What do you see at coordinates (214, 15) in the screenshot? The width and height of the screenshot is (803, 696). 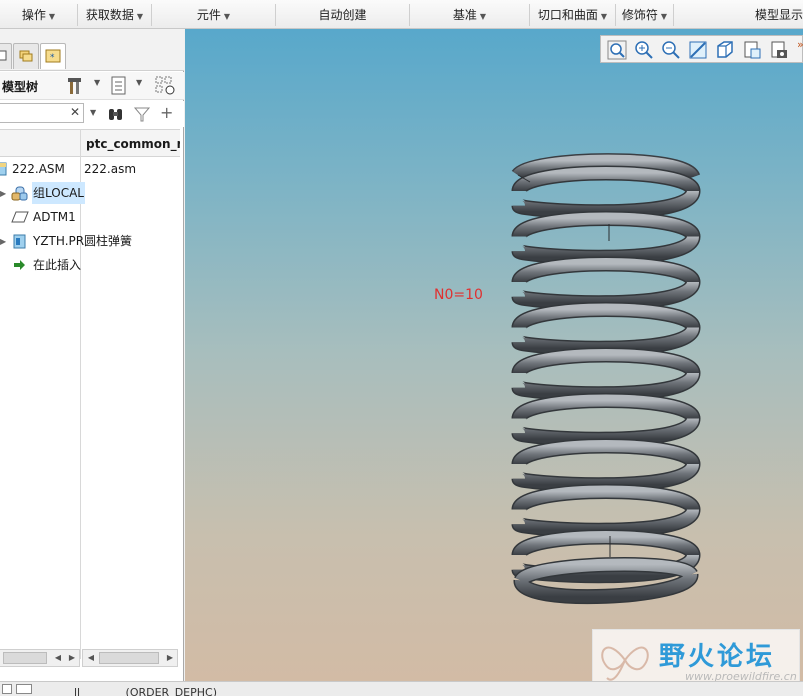 I see `ribbon-group-component: 元件 ▼` at bounding box center [214, 15].